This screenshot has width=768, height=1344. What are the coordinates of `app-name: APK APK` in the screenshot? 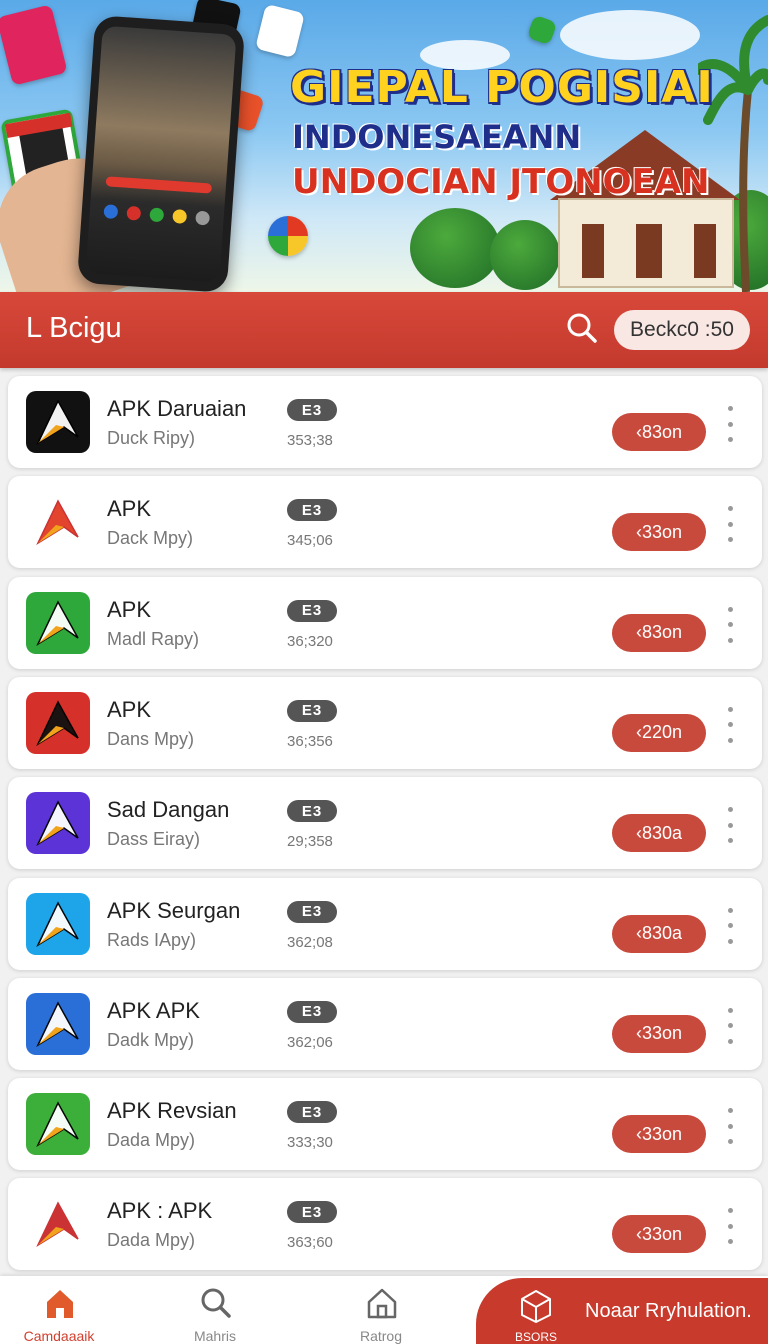 It's located at (153, 1010).